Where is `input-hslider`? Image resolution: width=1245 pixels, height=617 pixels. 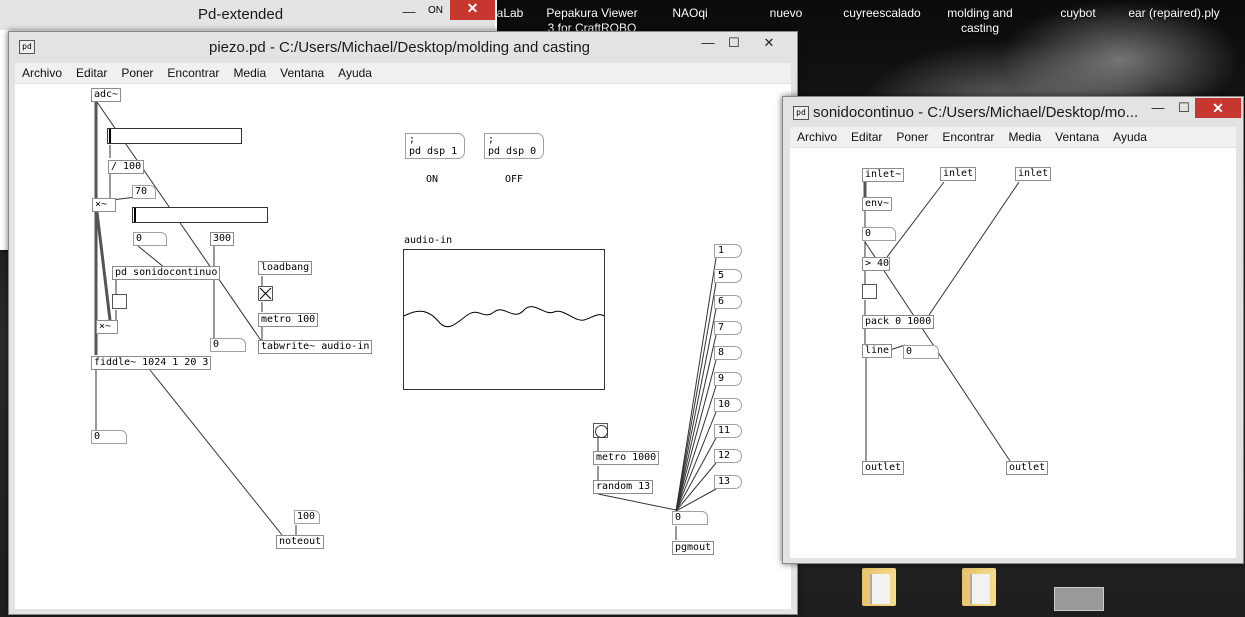
input-hslider is located at coordinates (174, 136).